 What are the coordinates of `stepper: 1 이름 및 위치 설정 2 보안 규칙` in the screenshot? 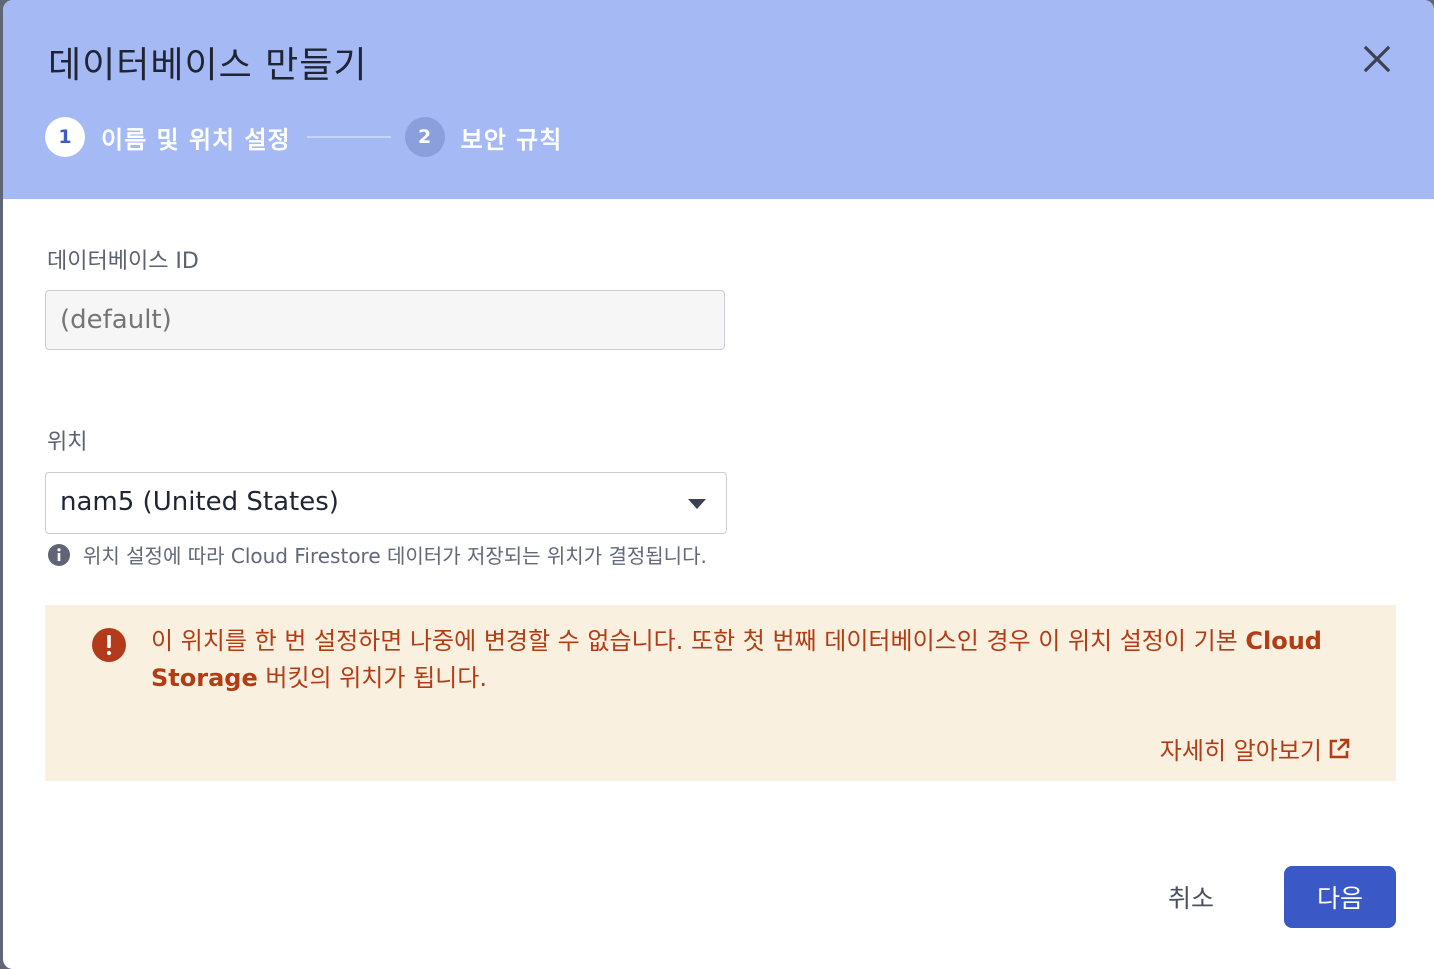 It's located at (303, 137).